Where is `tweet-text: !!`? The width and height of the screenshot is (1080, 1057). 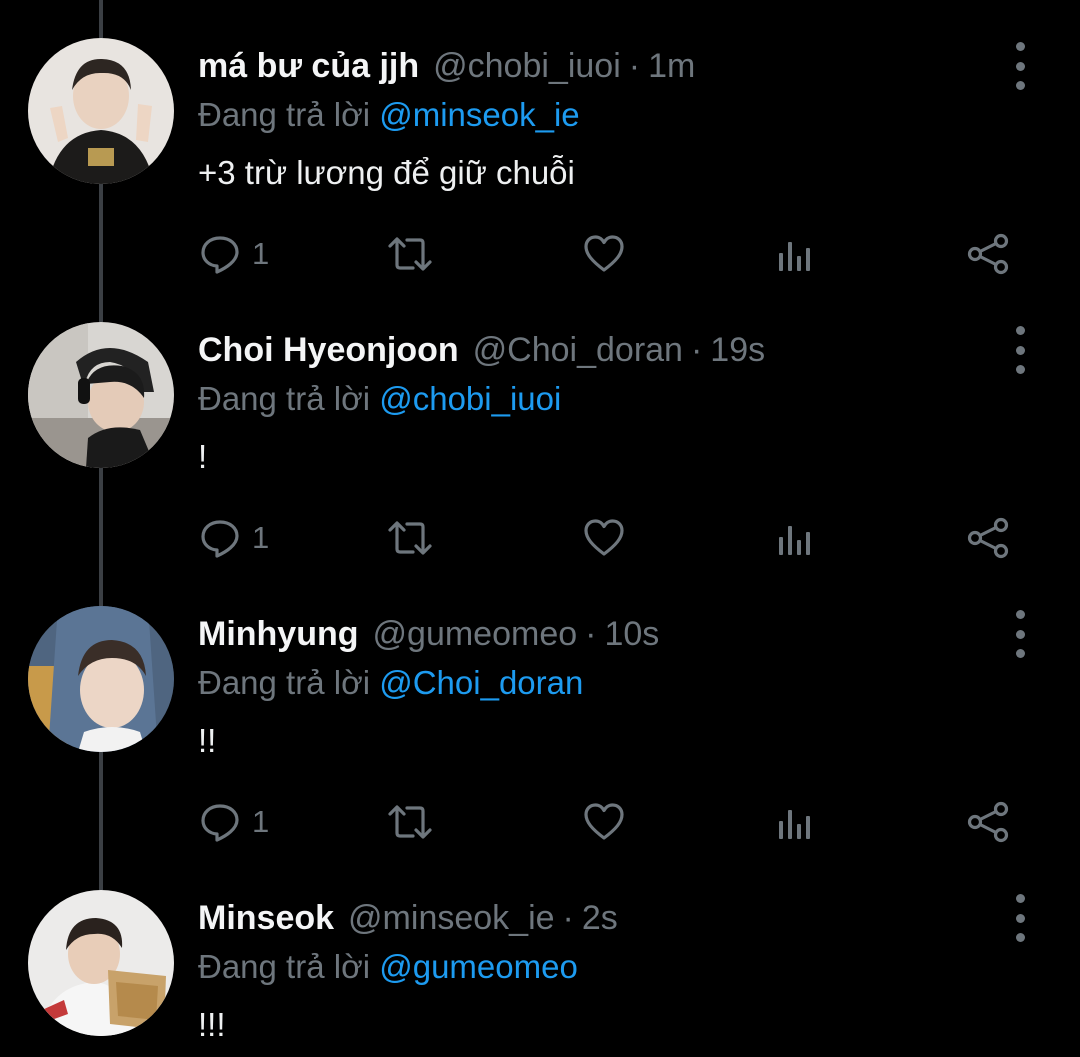
tweet-text: !! is located at coordinates (207, 740).